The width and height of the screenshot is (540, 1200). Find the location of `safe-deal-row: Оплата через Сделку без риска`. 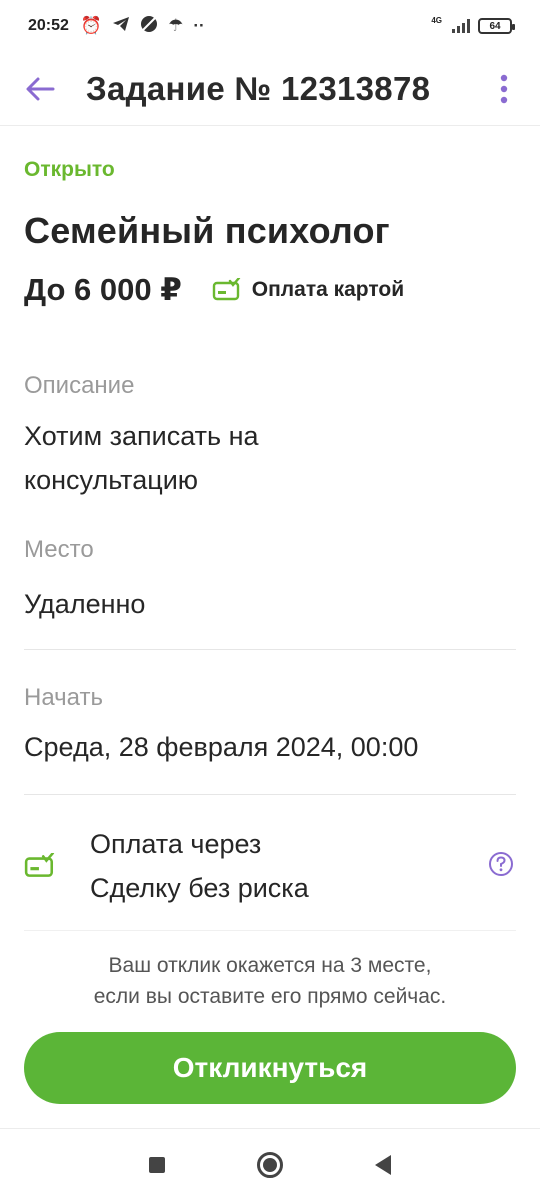

safe-deal-row: Оплата через Сделку без риска is located at coordinates (270, 866).